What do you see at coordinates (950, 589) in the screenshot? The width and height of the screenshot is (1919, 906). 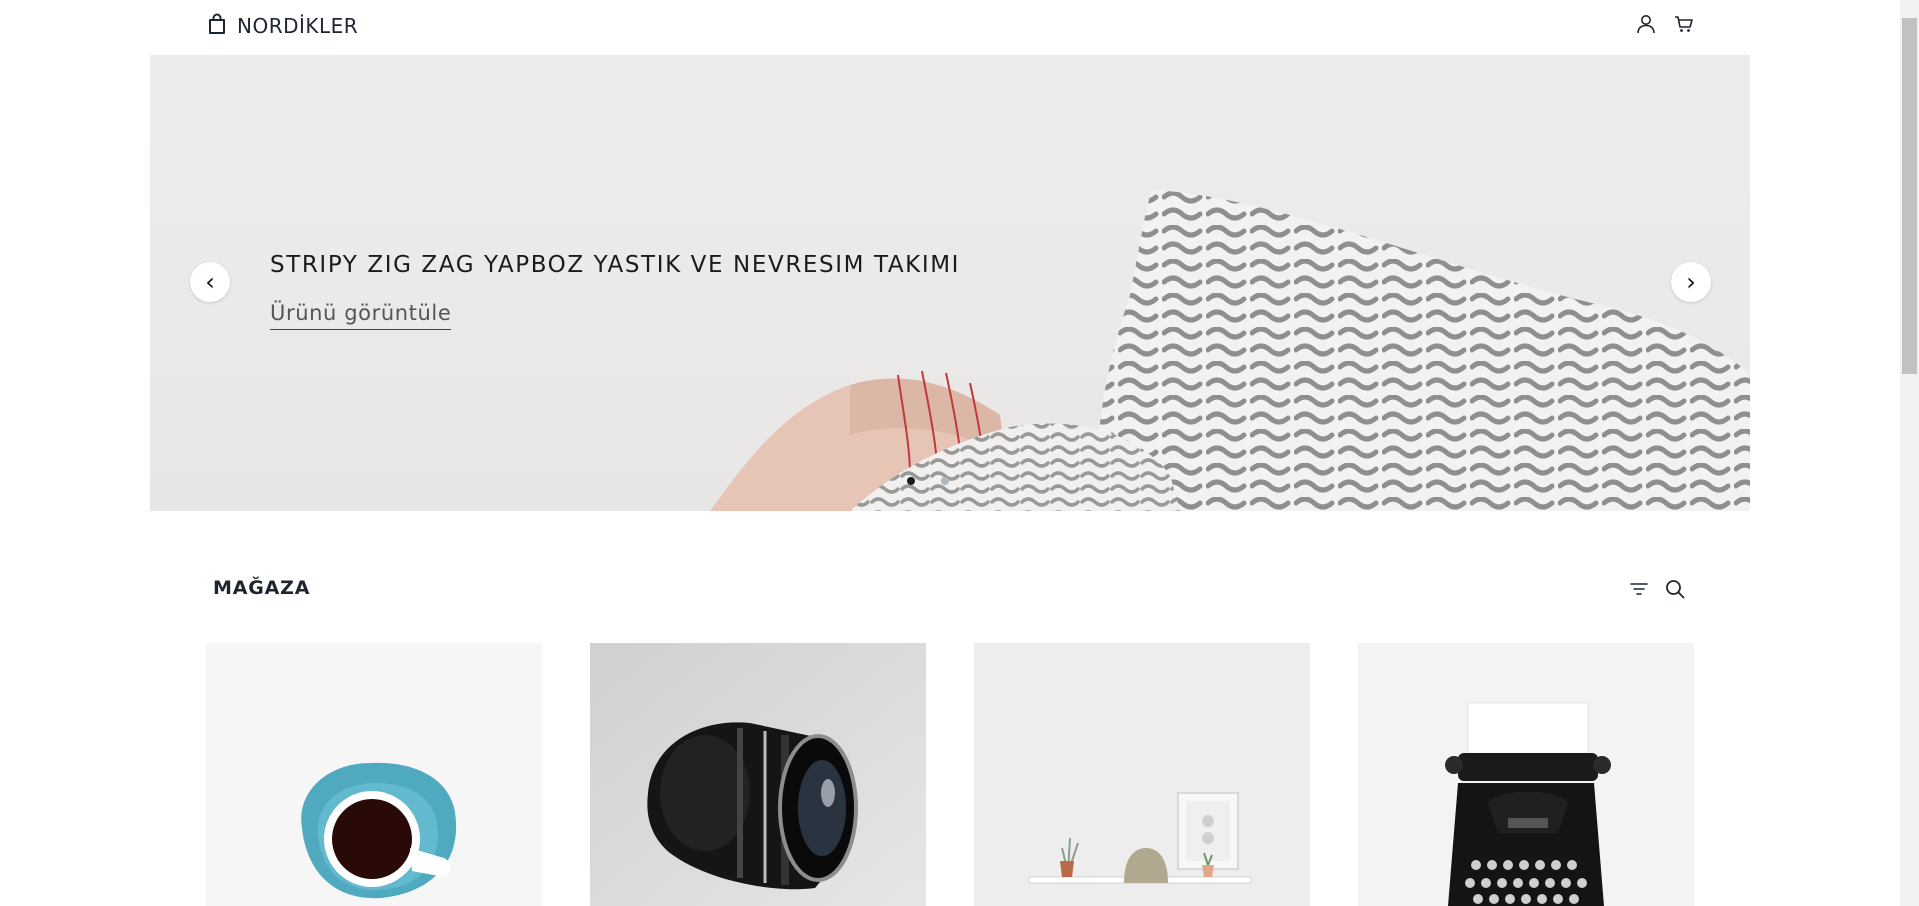 I see `shop-header: MAĞAZA` at bounding box center [950, 589].